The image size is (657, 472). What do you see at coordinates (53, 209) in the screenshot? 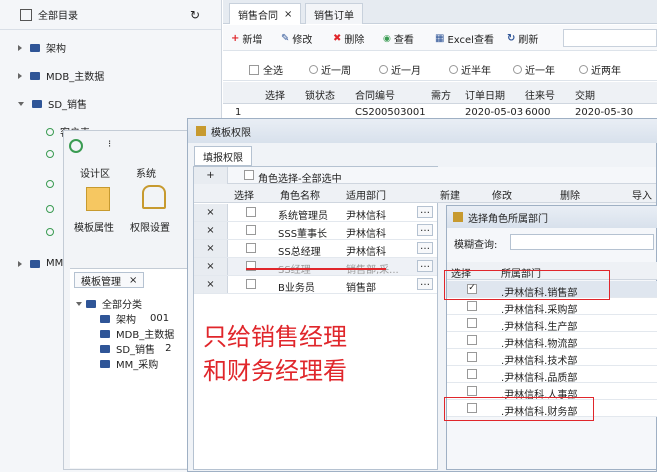
I see `tree-leaf-icon-row` at bounding box center [53, 209].